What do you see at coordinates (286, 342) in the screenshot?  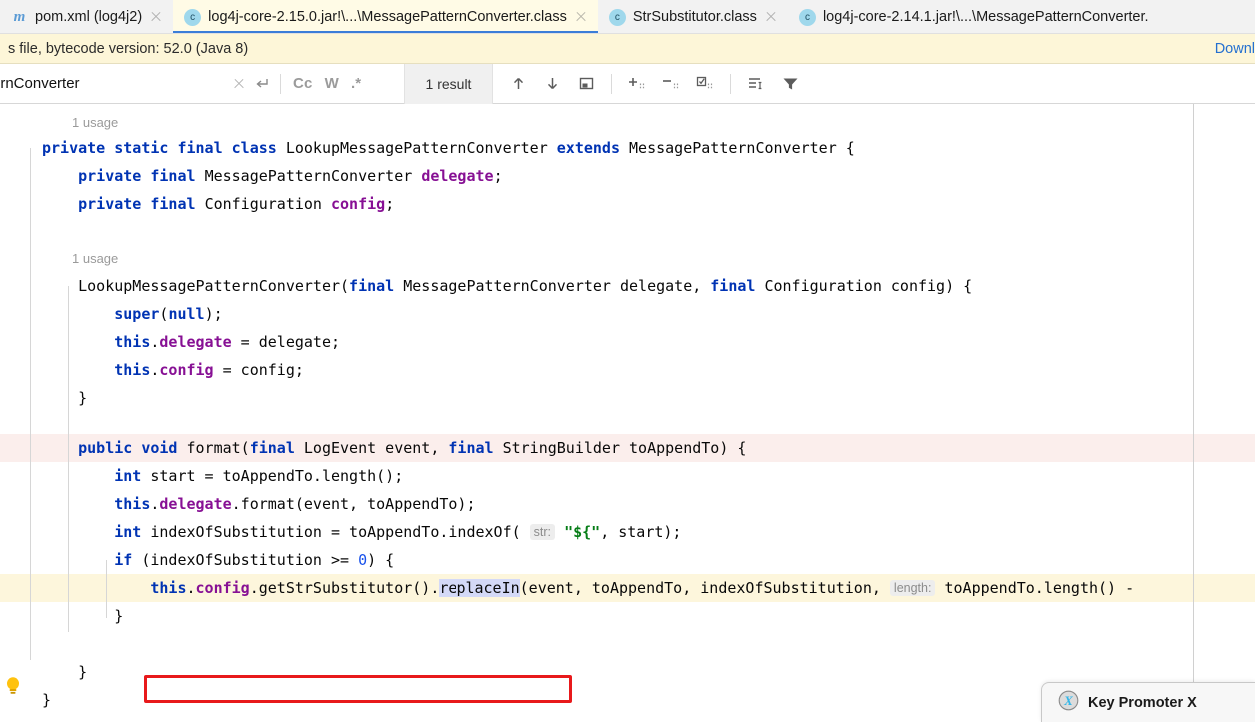 I see `code-token-pln: = delegate;` at bounding box center [286, 342].